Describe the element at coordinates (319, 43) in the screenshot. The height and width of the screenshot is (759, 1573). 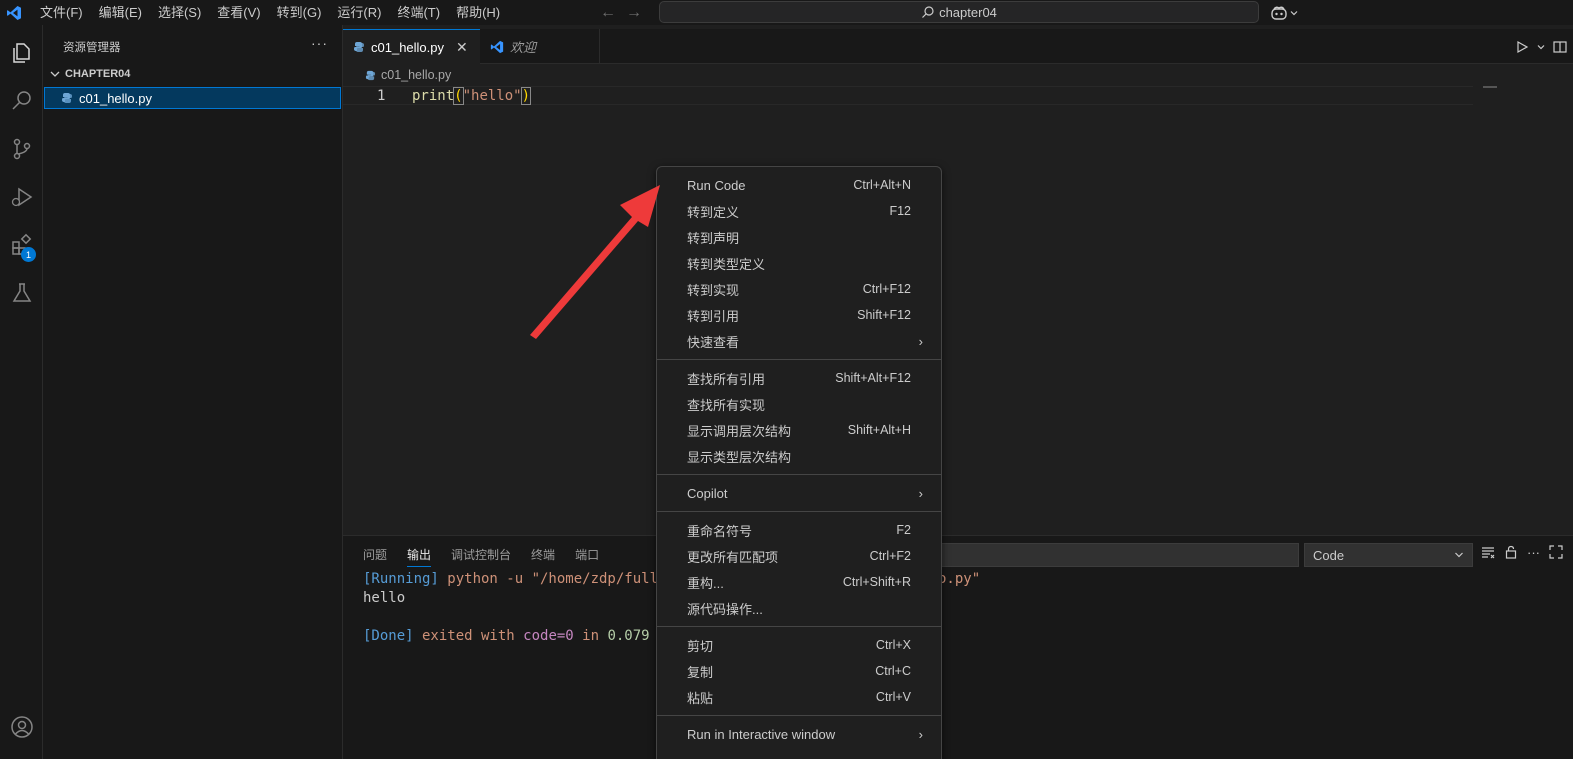
I see `more-actions-icon: ···` at that location.